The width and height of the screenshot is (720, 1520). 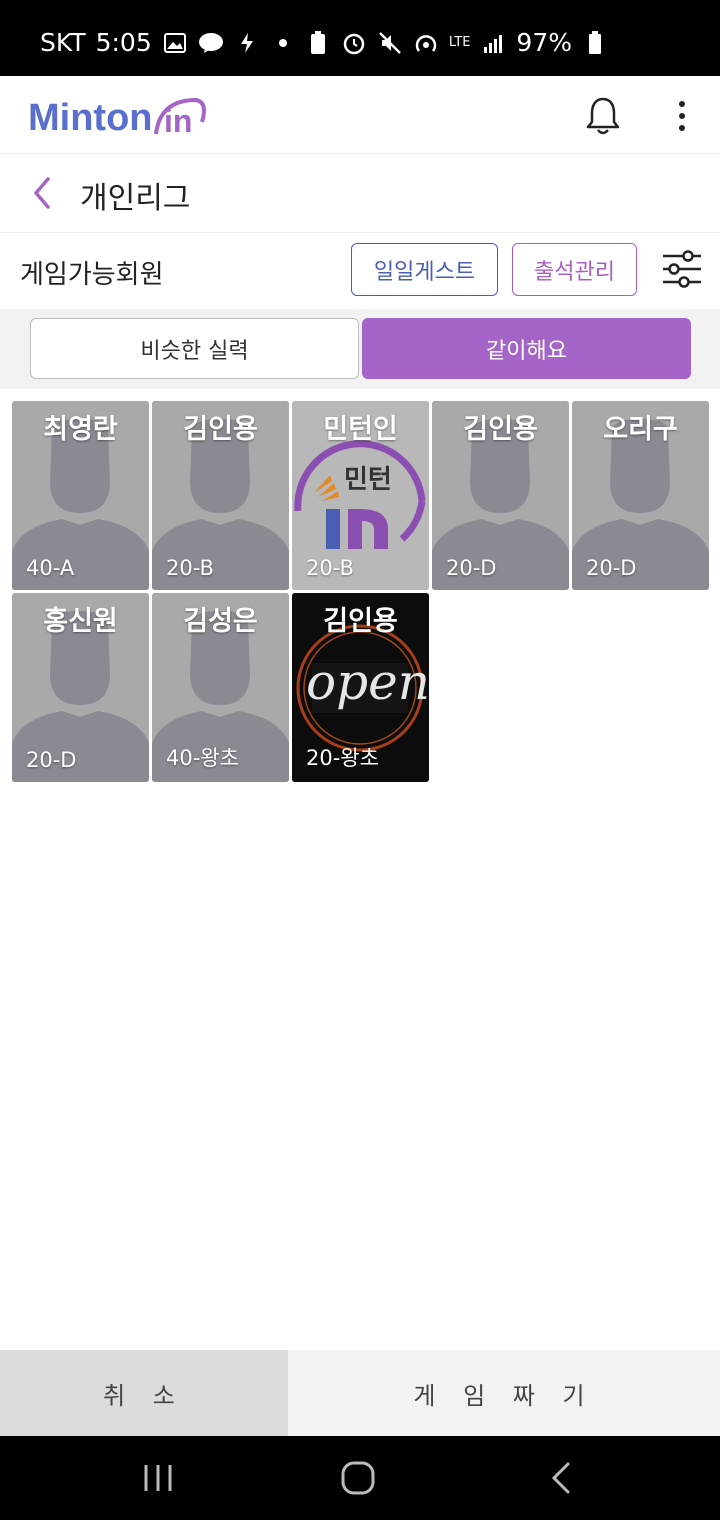 I want to click on section-header: 게임가능회원 일일게스트 출석관리, so click(x=360, y=271).